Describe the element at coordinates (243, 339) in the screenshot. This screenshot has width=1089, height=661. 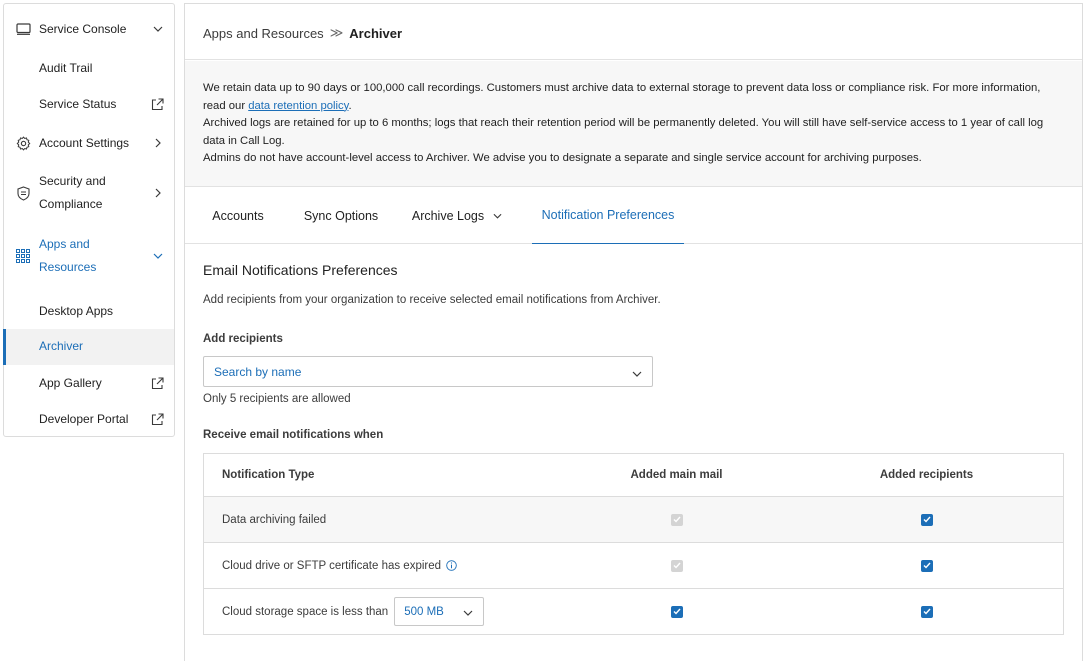
I see `add-recipients-label: Add recipients` at that location.